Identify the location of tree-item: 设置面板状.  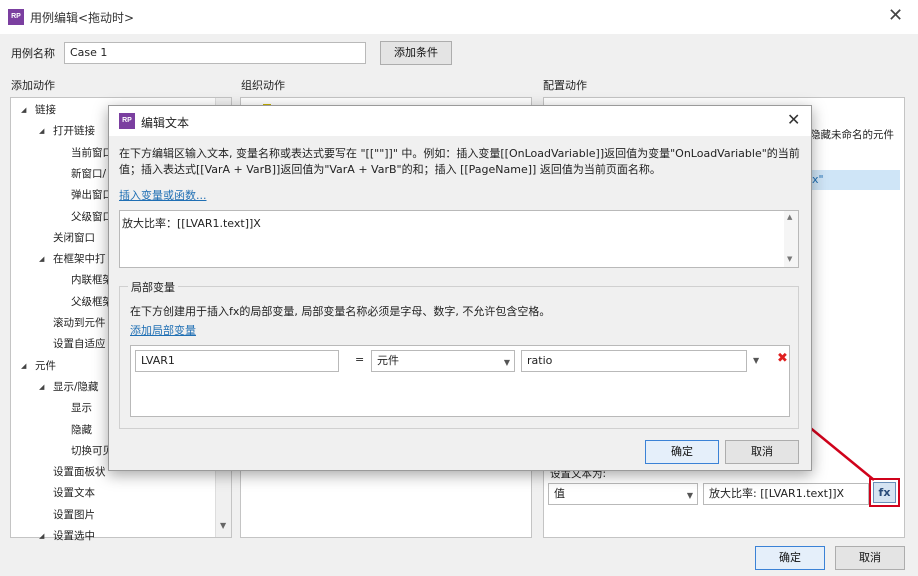
(79, 471).